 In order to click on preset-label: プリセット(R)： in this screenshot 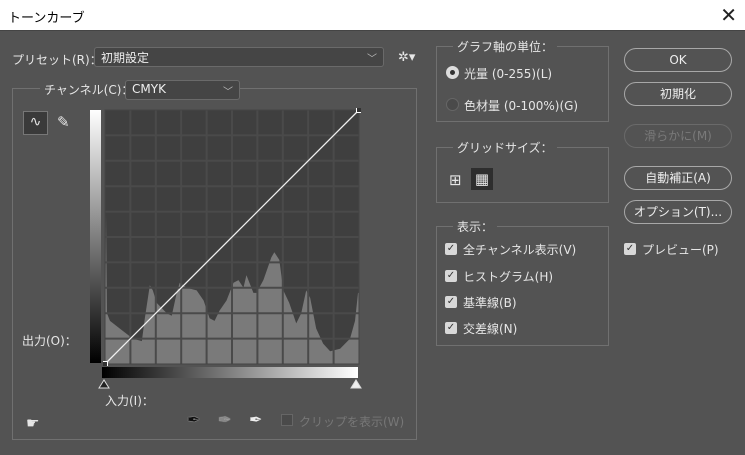, I will do `click(57, 60)`.